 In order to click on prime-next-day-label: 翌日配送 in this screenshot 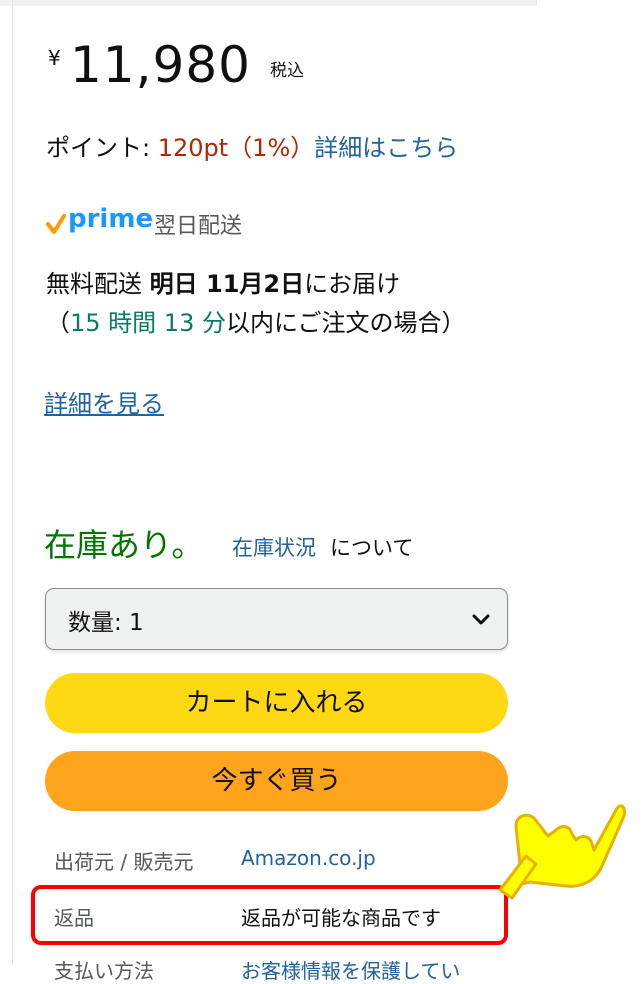, I will do `click(198, 226)`.